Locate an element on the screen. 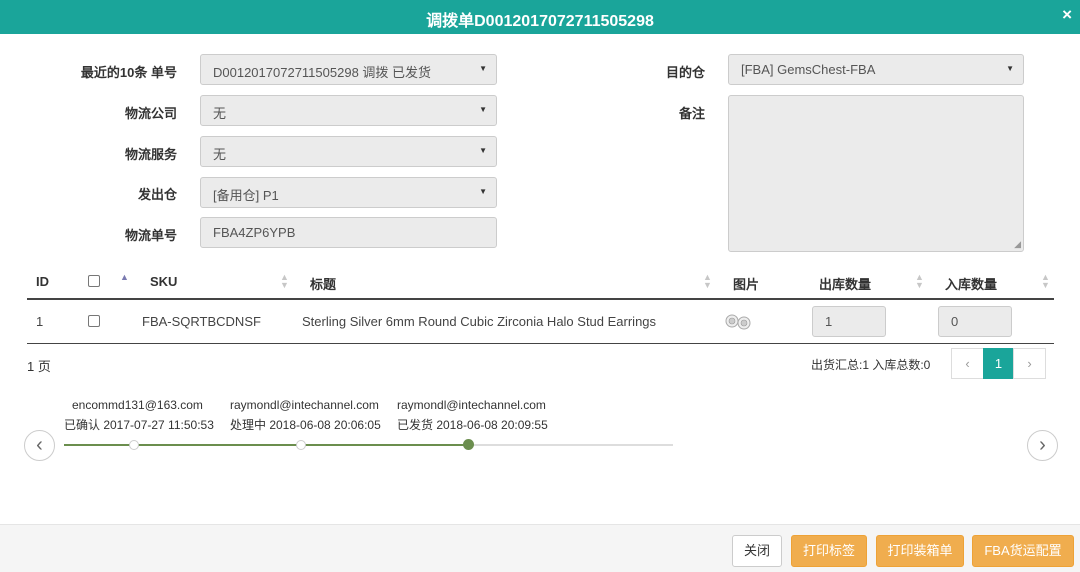  service-label: 物流服务 is located at coordinates (150, 154).